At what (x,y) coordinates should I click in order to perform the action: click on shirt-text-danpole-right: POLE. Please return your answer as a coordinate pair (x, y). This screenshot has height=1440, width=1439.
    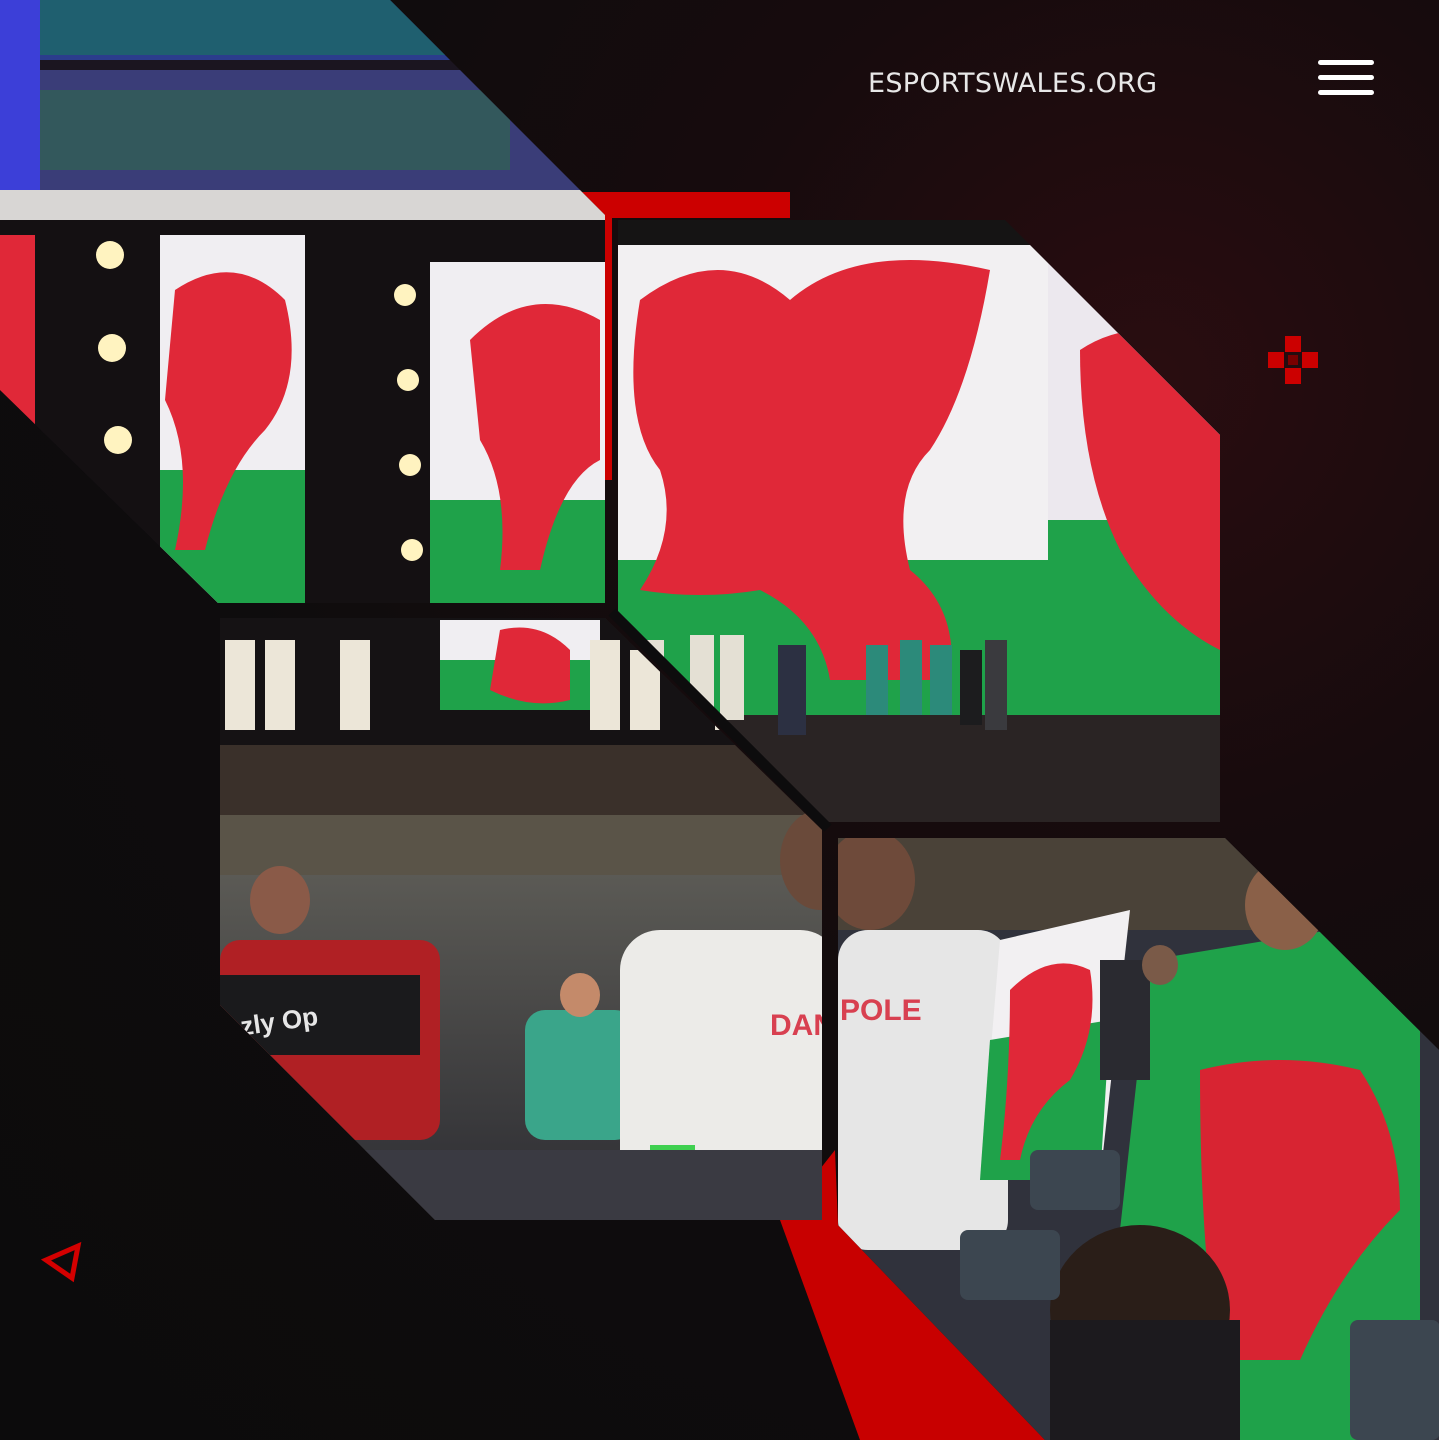
    Looking at the image, I should click on (881, 1010).